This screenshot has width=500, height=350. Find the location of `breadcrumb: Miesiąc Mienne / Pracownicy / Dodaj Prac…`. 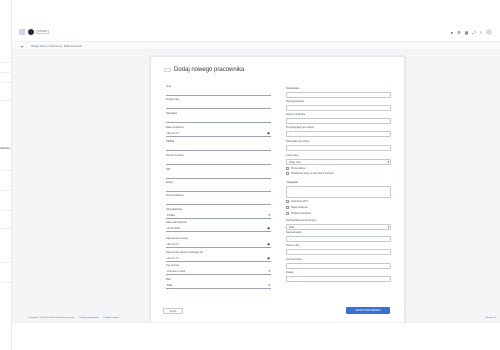

breadcrumb: Miesiąc Mienne / Pracownicy / Dodaj Prac… is located at coordinates (56, 46).